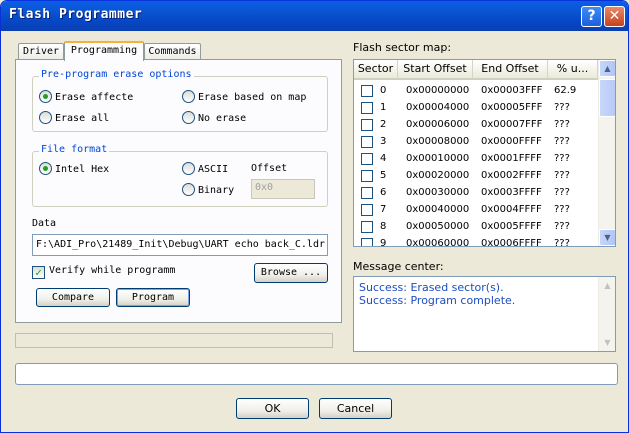 This screenshot has height=433, width=629. Describe the element at coordinates (438, 90) in the screenshot. I see `start-offset: 0x00000000` at that location.